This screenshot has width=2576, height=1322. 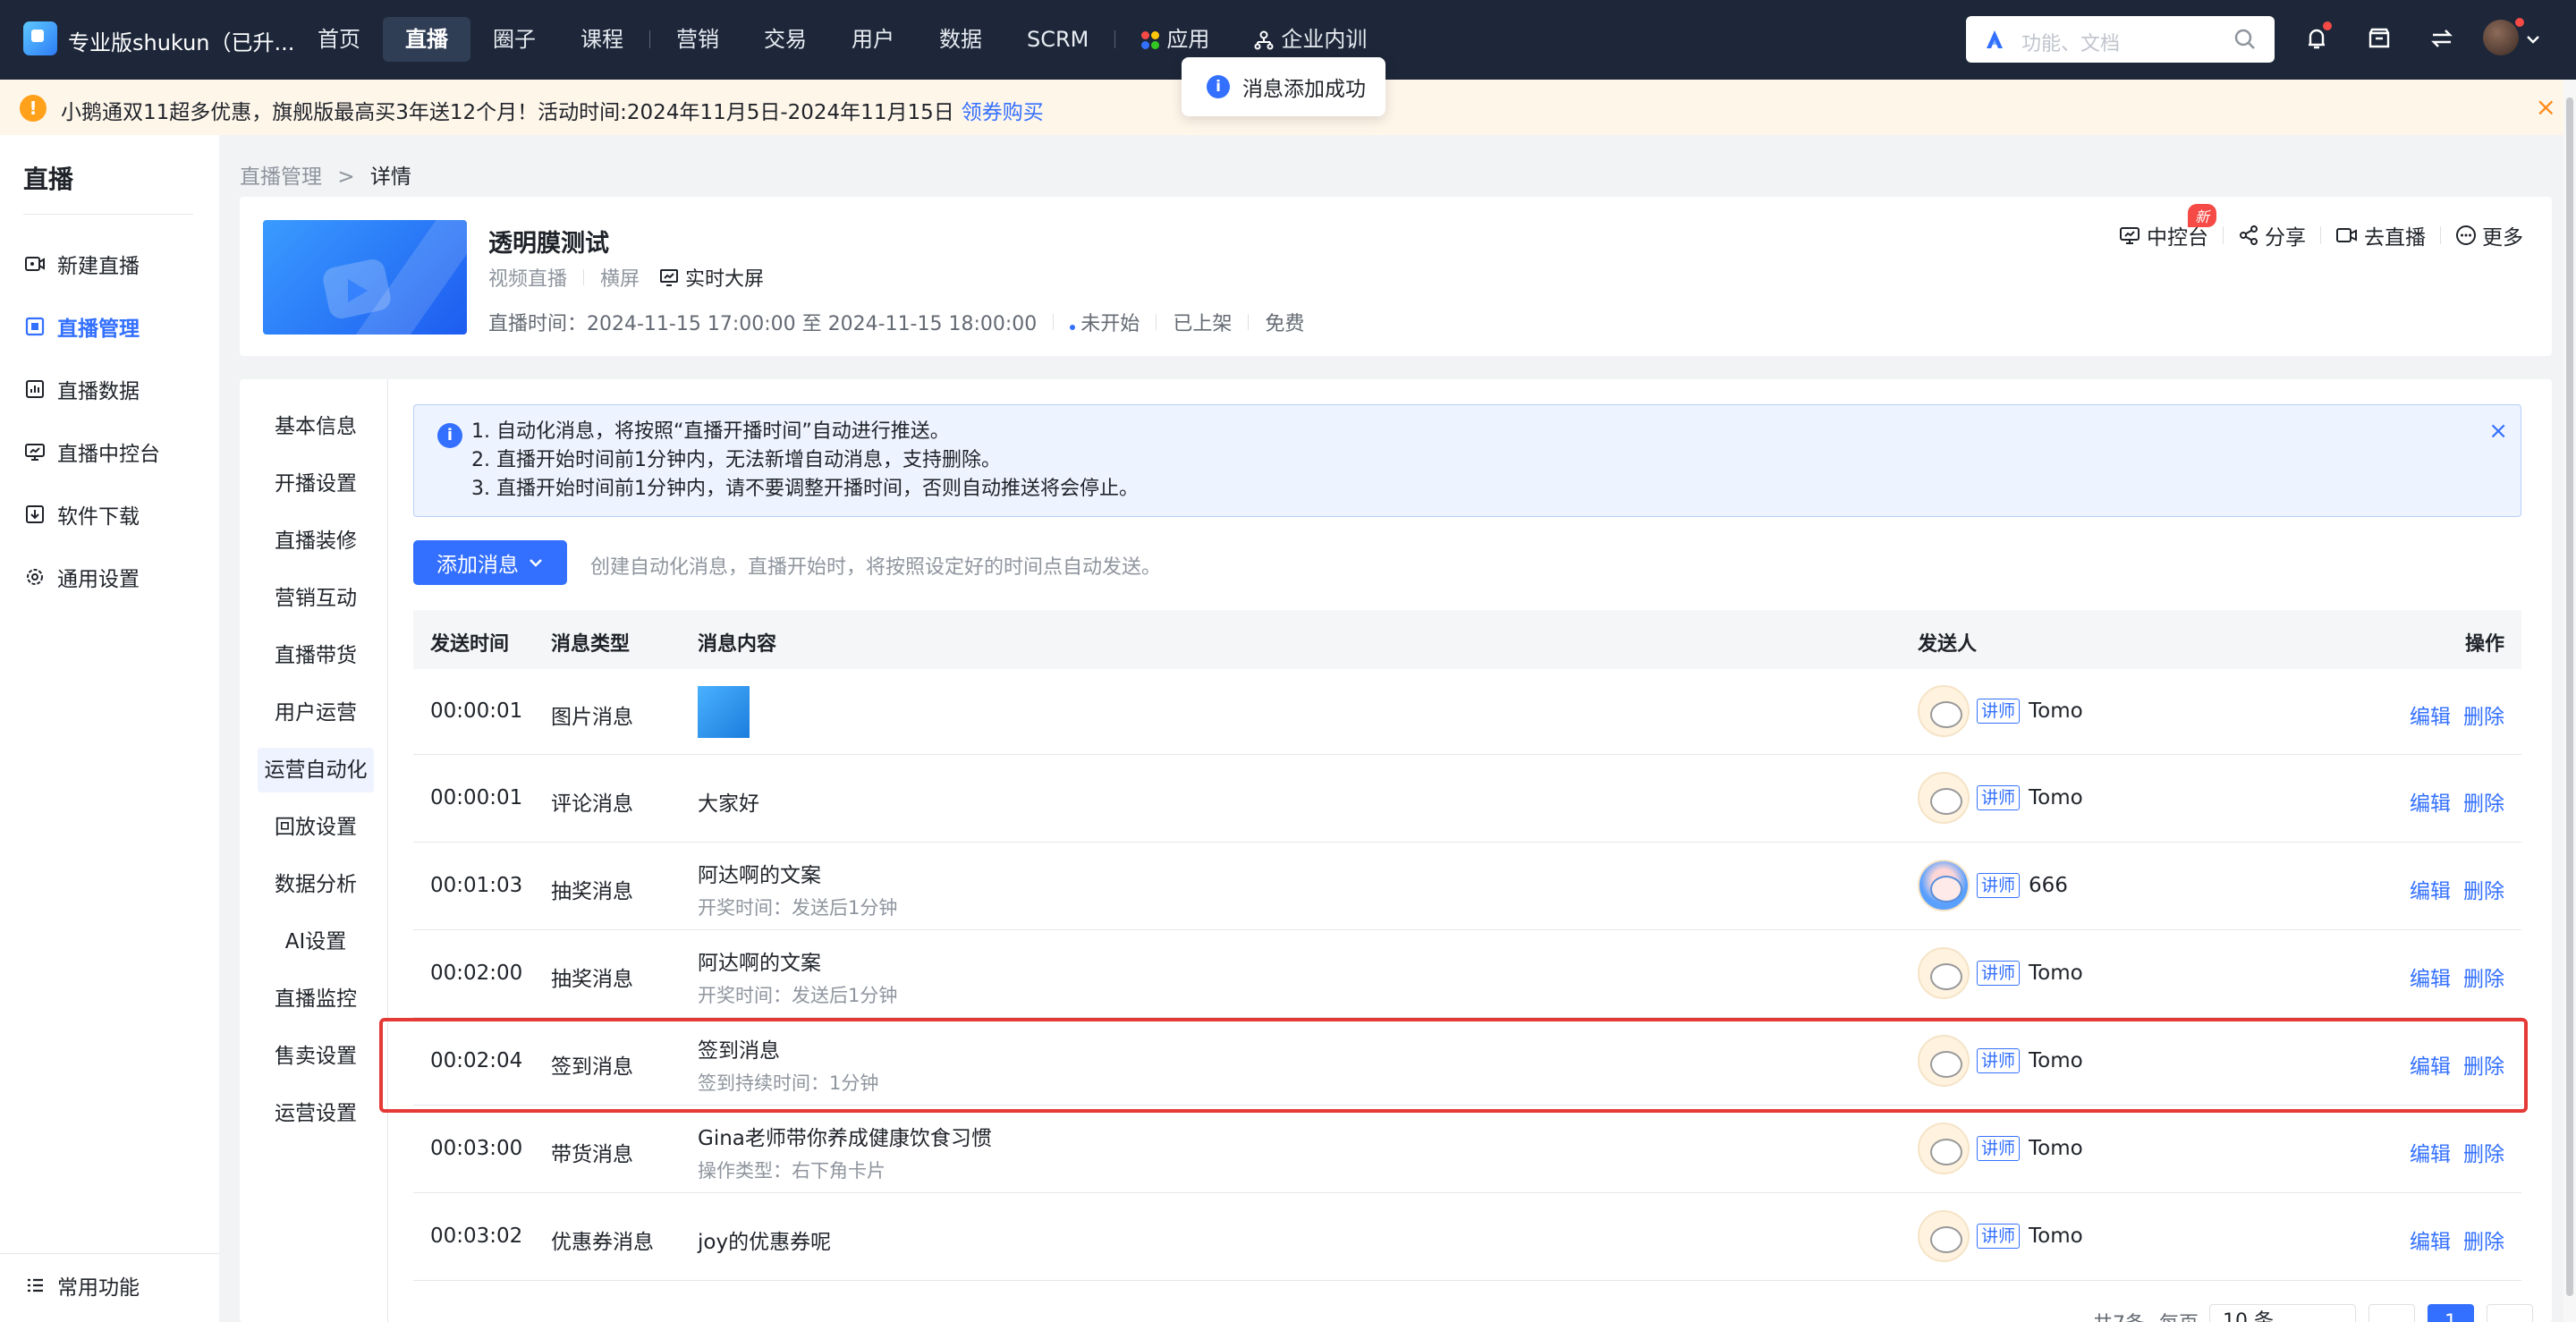 I want to click on info-icon: i, so click(x=449, y=435).